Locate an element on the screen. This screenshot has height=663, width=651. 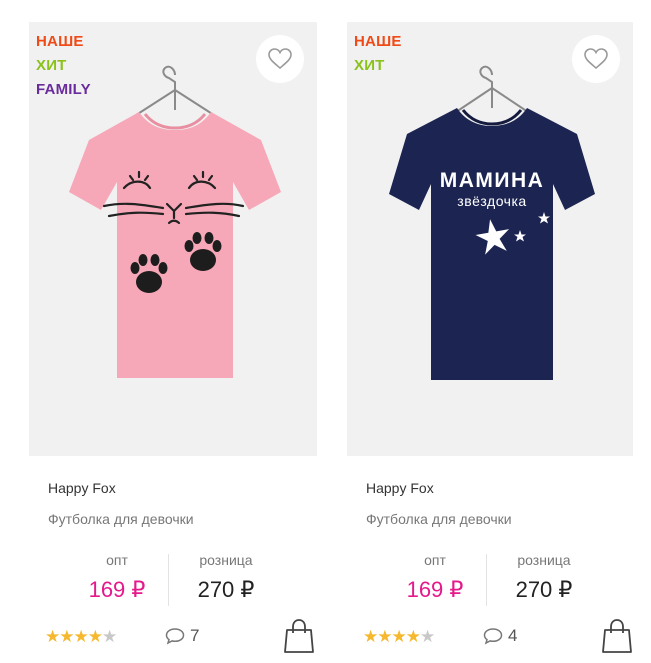
badge-list: НАШЕ ХИТ is located at coordinates (378, 54).